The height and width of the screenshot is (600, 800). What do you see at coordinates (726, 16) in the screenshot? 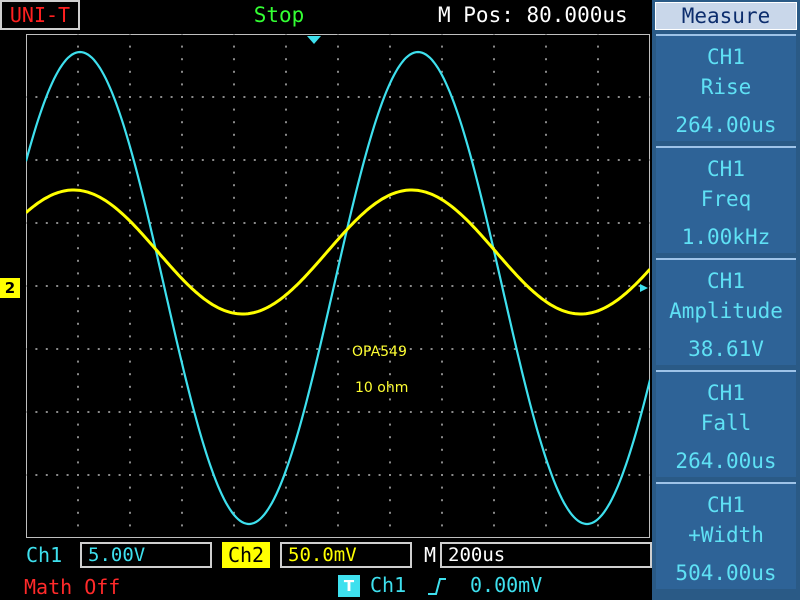
I see `measure-title: Measure` at bounding box center [726, 16].